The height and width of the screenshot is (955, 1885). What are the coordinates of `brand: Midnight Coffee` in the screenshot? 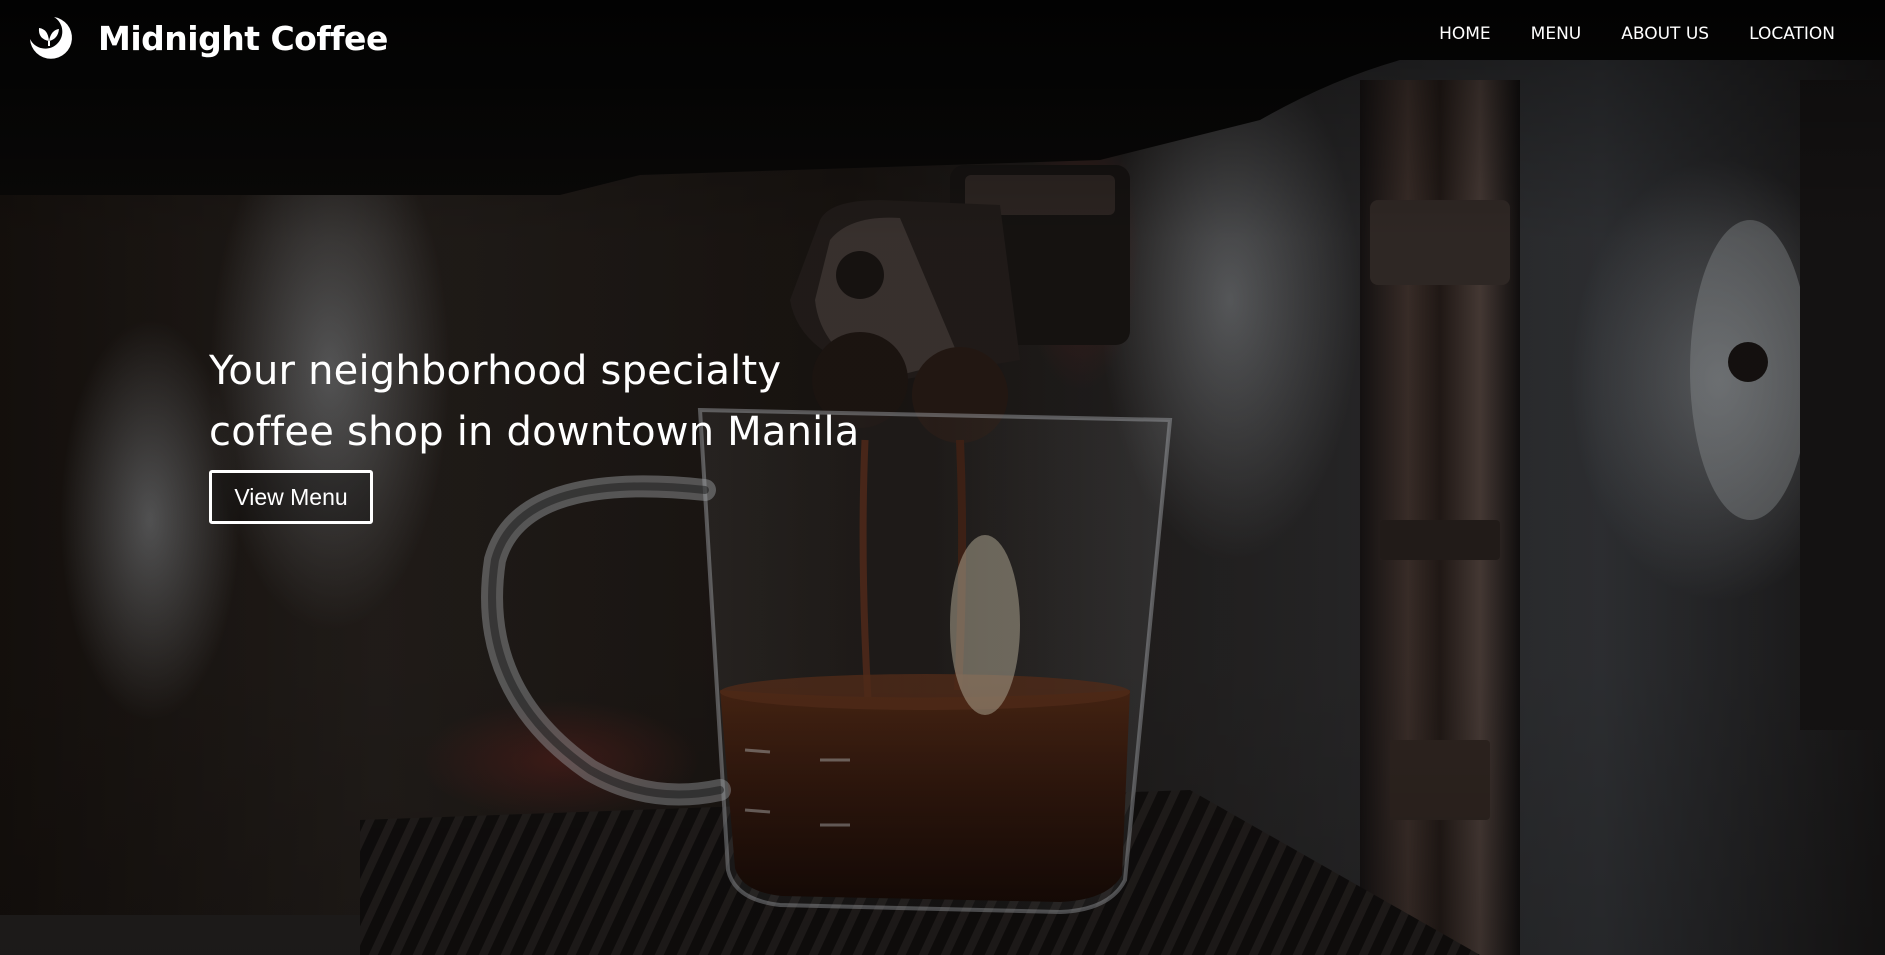 It's located at (206, 38).